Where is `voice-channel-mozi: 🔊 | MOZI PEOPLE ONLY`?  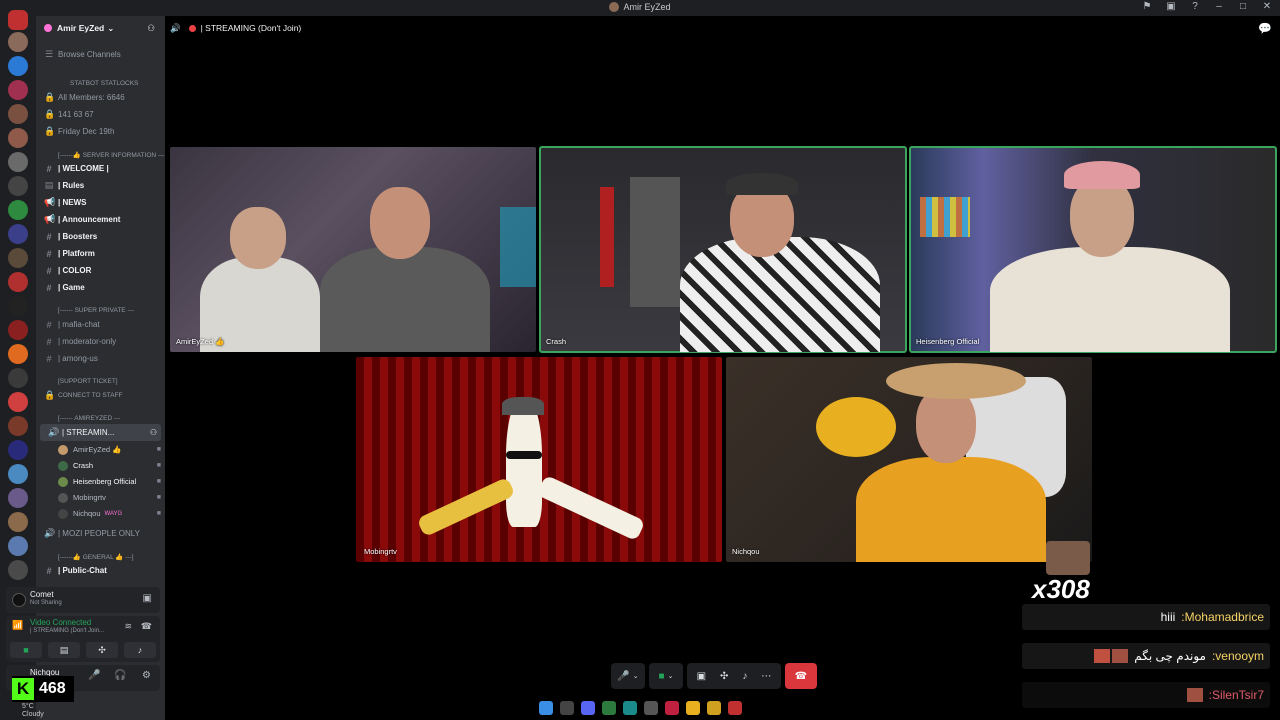 voice-channel-mozi: 🔊 | MOZI PEOPLE ONLY is located at coordinates (100, 533).